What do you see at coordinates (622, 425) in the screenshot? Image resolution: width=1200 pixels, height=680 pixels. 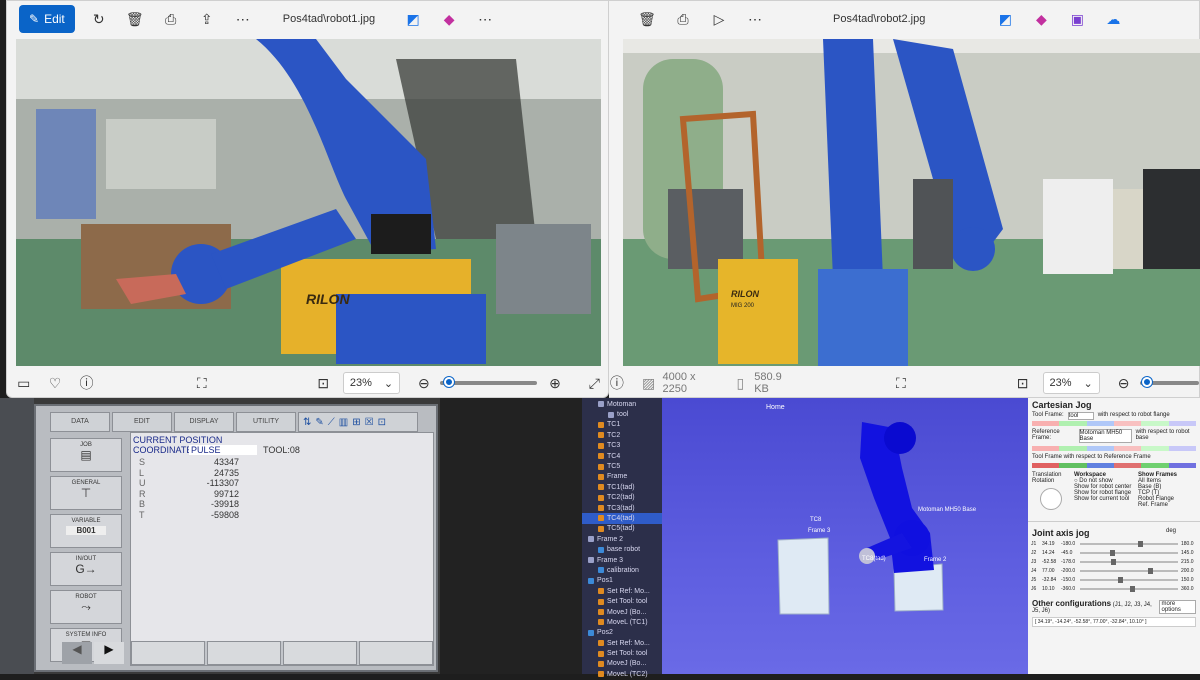 I see `tree-item: TC1` at bounding box center [622, 425].